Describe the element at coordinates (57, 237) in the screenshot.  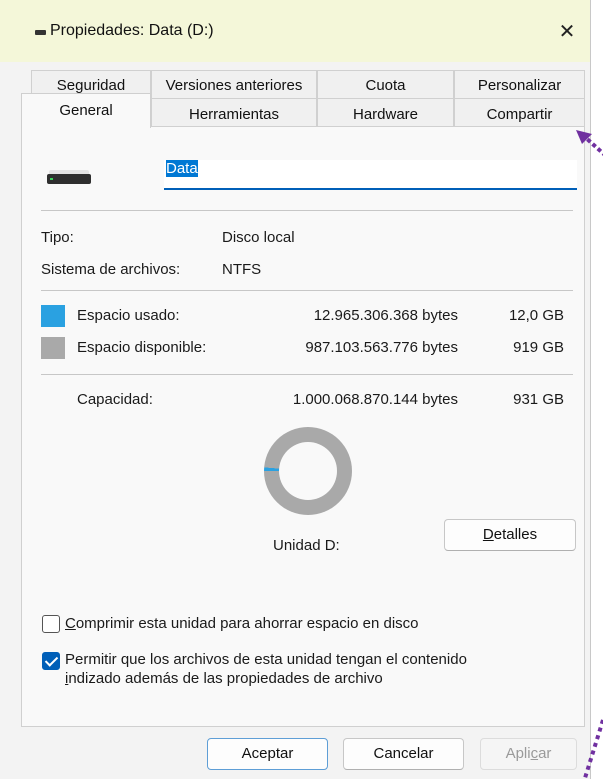
I see `type-label: Tipo:` at that location.